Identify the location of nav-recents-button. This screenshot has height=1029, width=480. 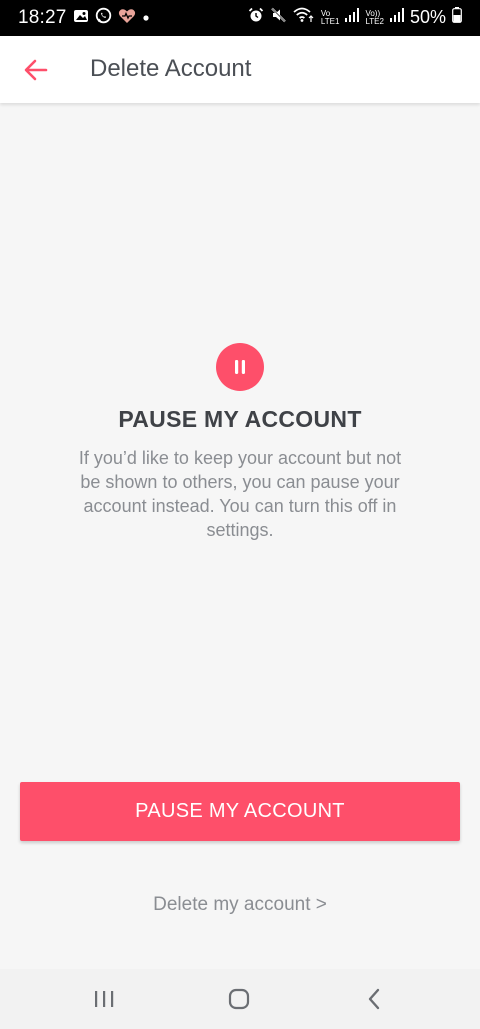
(104, 999).